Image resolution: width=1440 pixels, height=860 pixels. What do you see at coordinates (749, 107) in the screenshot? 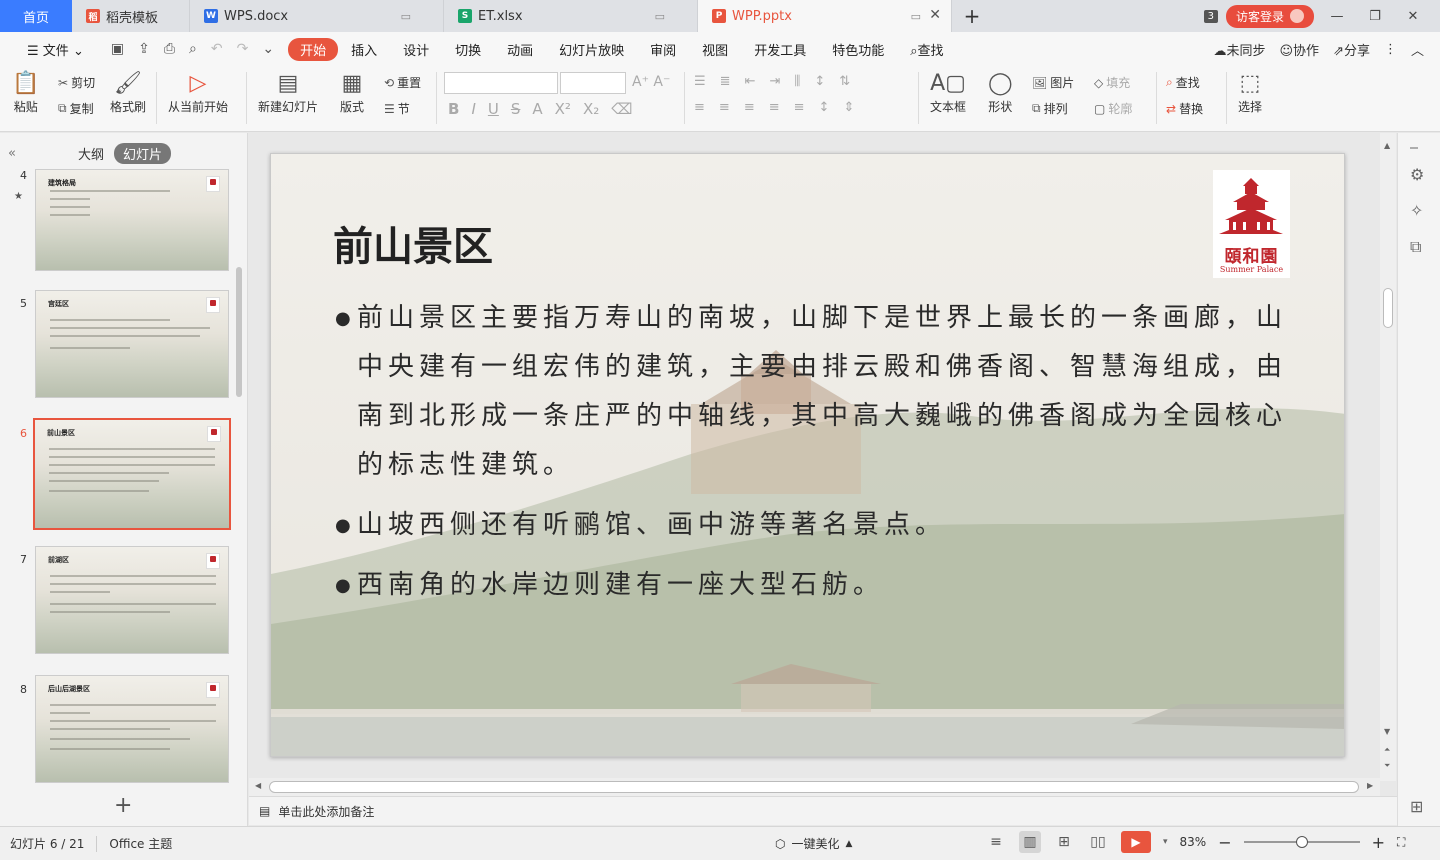
I see `align-right-icon: ≡` at bounding box center [749, 107].